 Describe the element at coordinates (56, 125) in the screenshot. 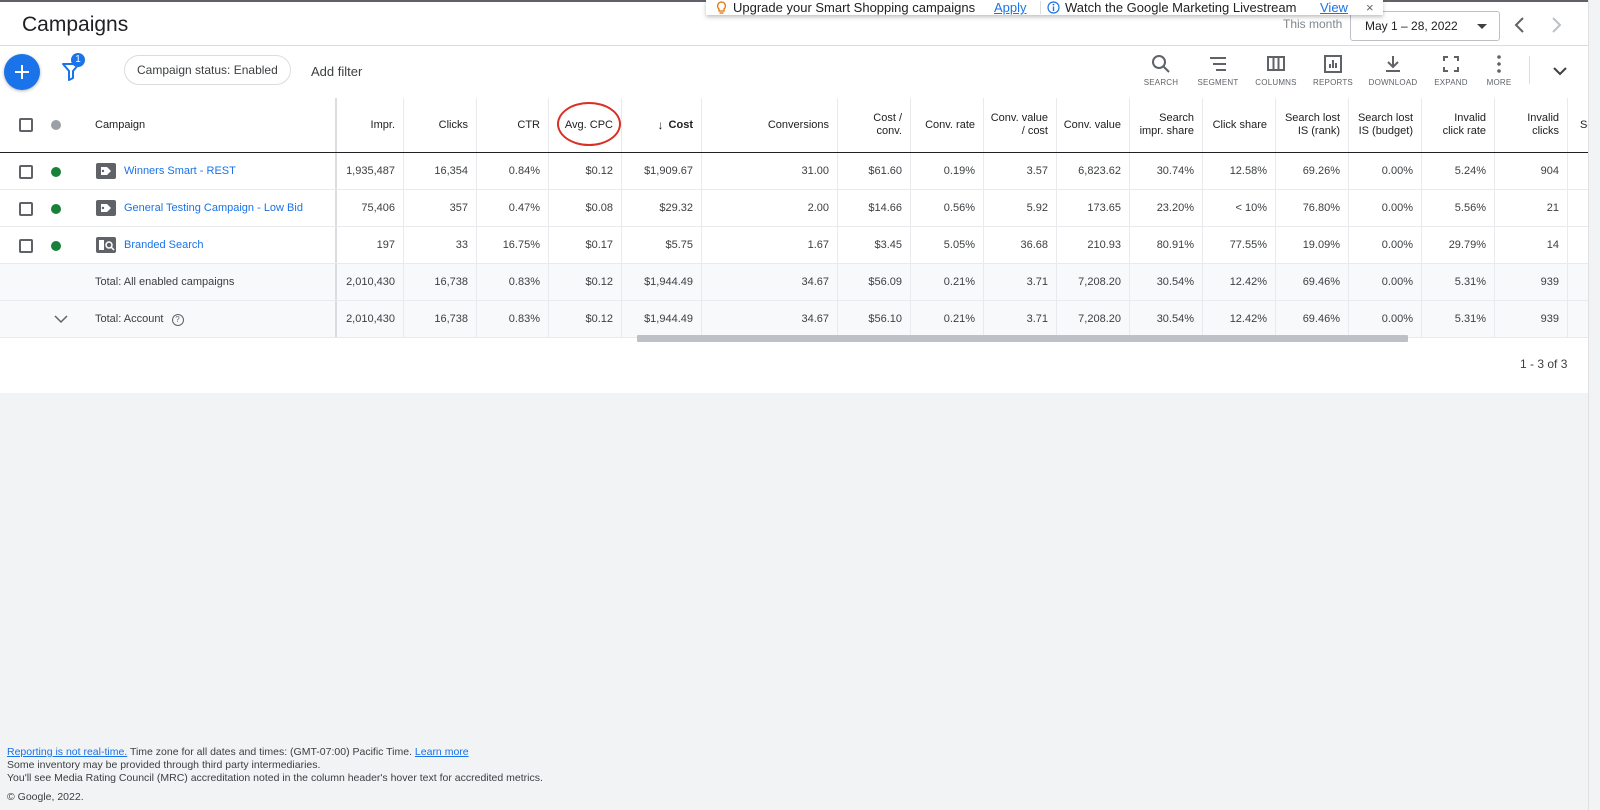

I see `status-column-icon` at that location.